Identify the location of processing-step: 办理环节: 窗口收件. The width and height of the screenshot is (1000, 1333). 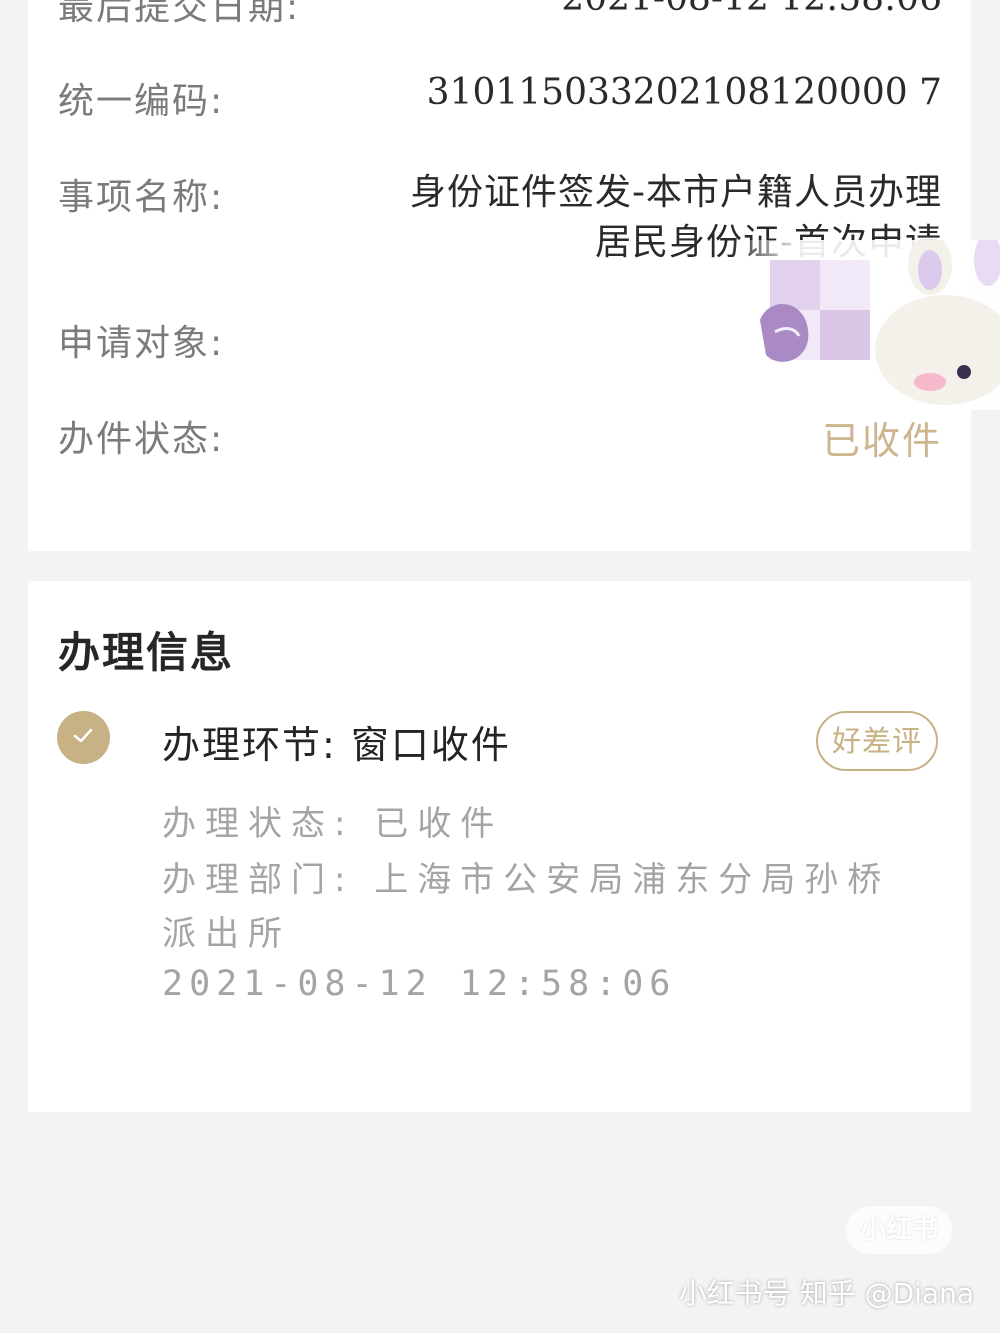
(336, 741).